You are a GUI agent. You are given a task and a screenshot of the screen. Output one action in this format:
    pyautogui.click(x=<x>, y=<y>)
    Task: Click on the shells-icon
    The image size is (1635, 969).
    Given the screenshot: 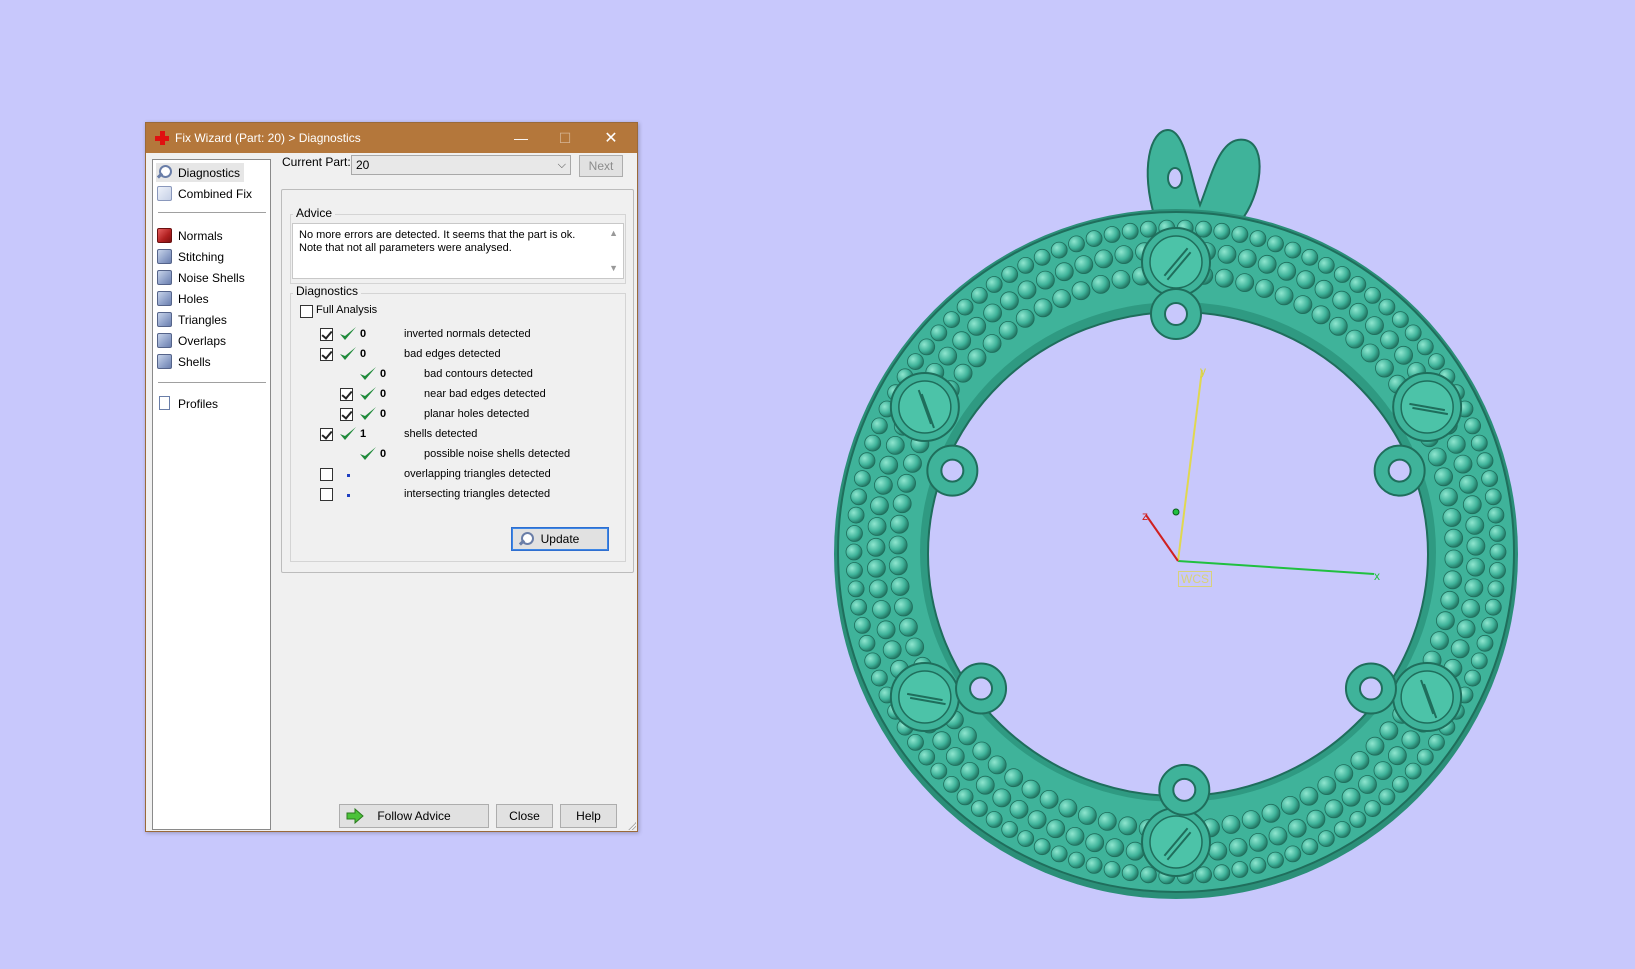 What is the action you would take?
    pyautogui.click(x=164, y=361)
    